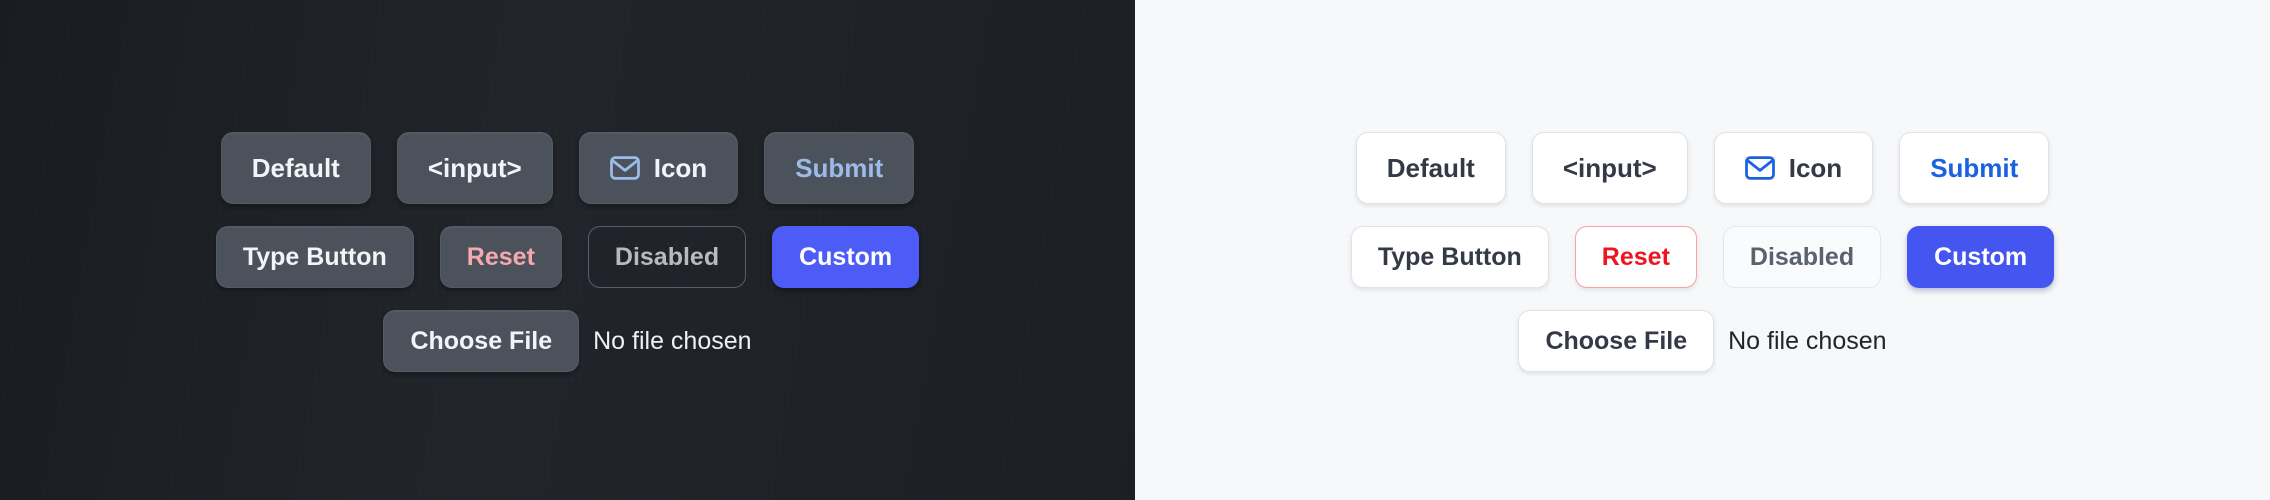 This screenshot has width=2270, height=500. I want to click on light-button-row-2: Type Button Reset Disabled Custom, so click(1702, 257).